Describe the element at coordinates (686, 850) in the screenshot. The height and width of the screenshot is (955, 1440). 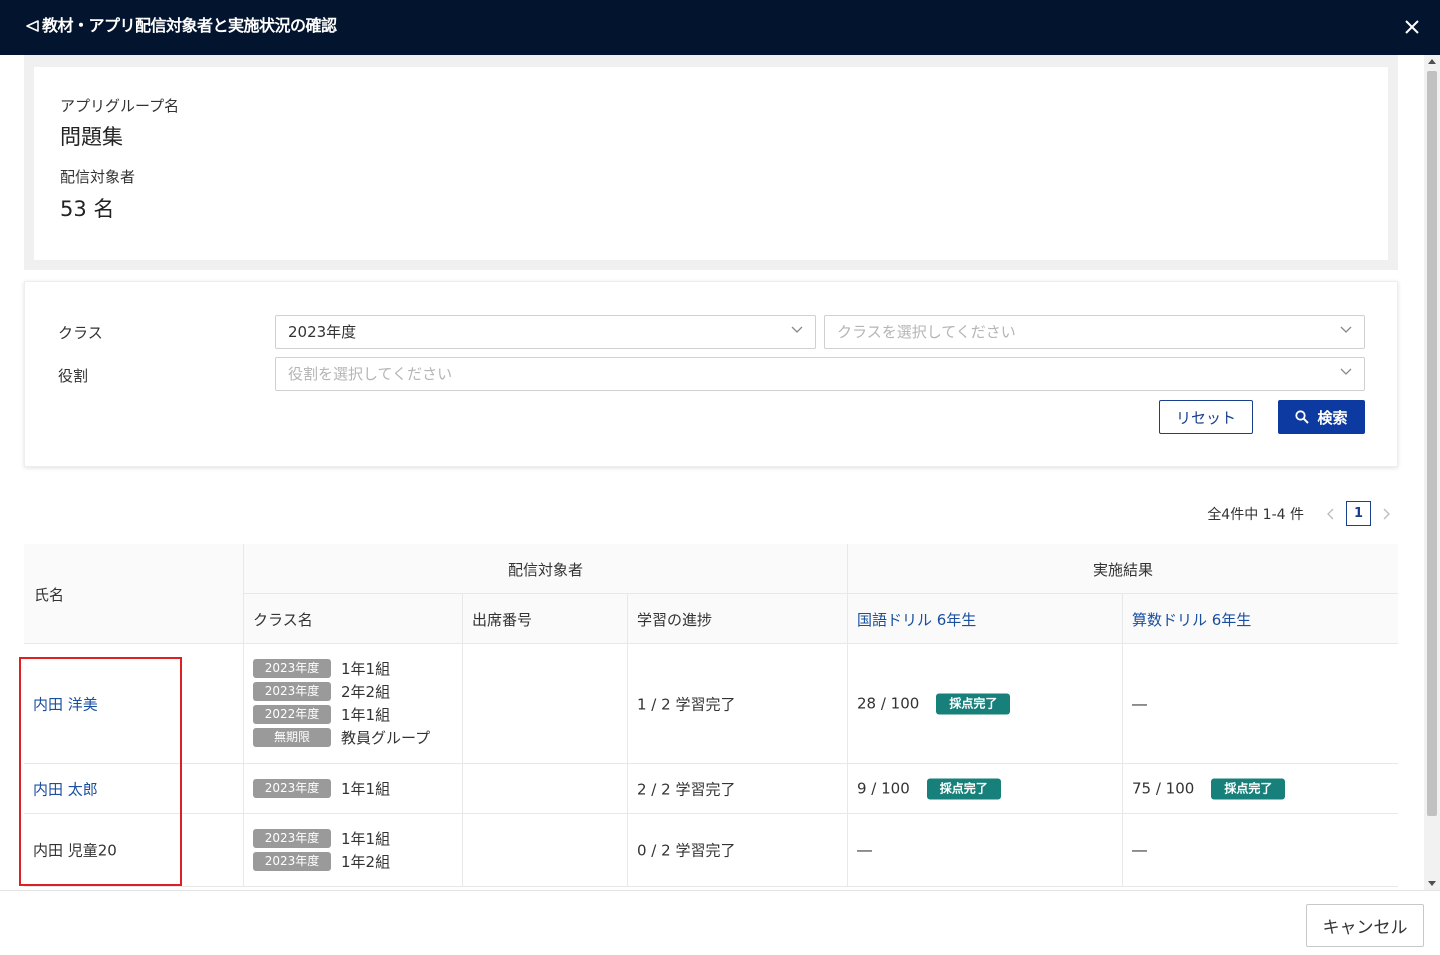
I see `progress-text: 0 / 2 学習完了` at that location.